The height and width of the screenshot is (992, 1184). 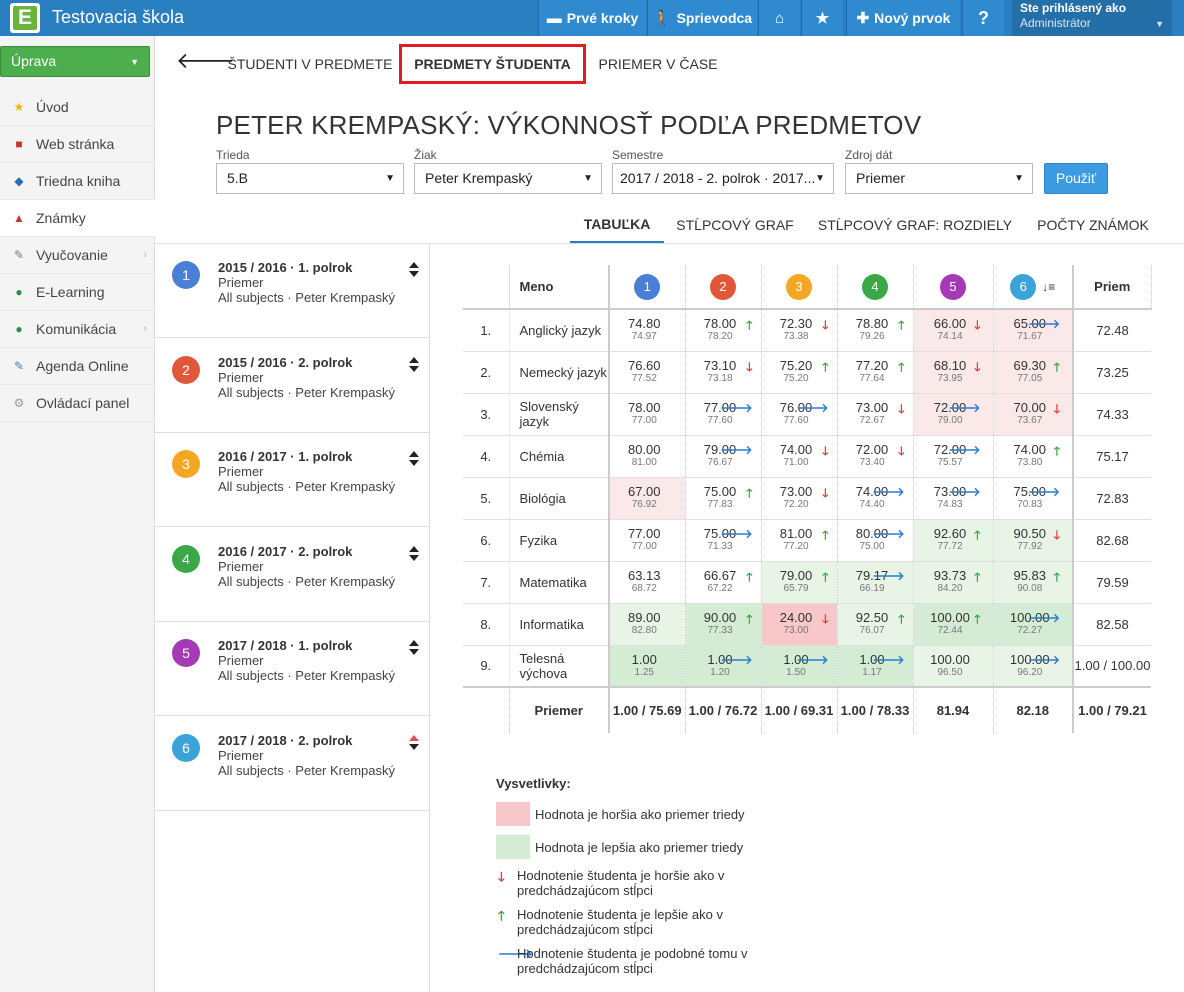 What do you see at coordinates (77, 366) in the screenshot?
I see `sidebar-item-agenda-online: ✎ Agenda Online` at bounding box center [77, 366].